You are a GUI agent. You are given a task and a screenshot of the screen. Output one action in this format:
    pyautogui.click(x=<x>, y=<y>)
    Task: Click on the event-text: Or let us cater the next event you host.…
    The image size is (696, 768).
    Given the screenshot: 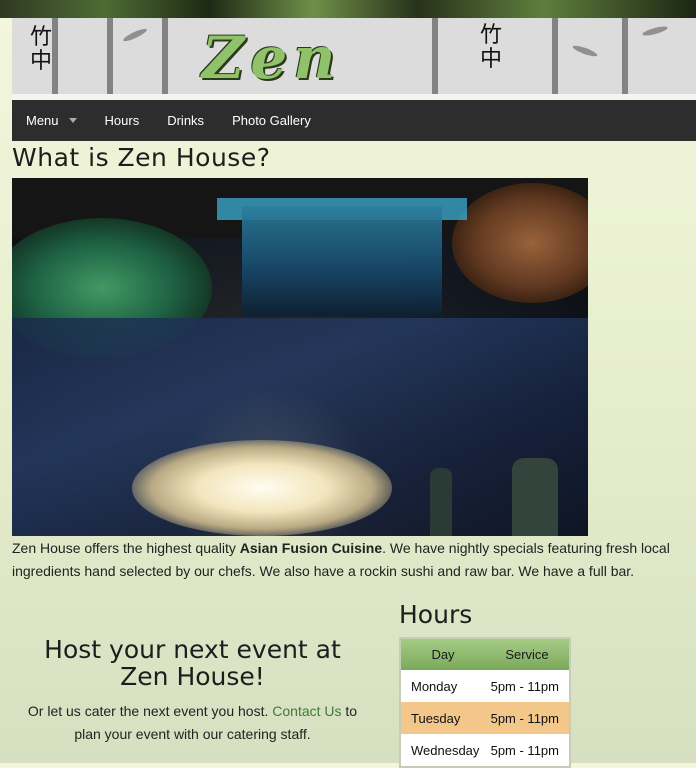 What is the action you would take?
    pyautogui.click(x=192, y=723)
    